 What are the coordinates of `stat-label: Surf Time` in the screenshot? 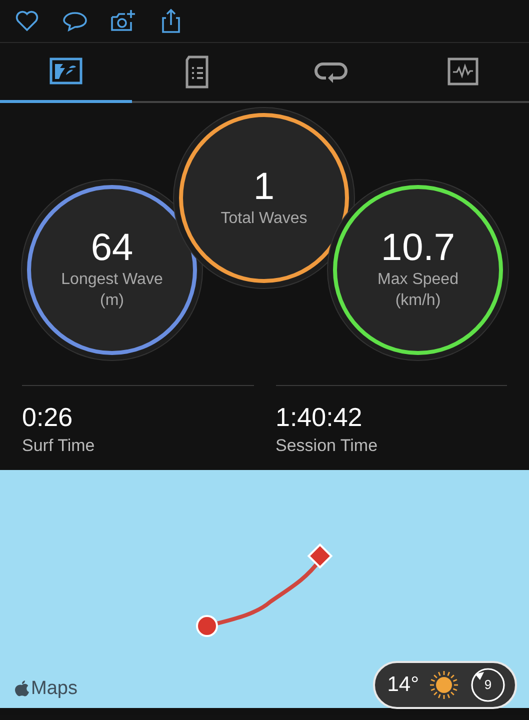 It's located at (59, 446).